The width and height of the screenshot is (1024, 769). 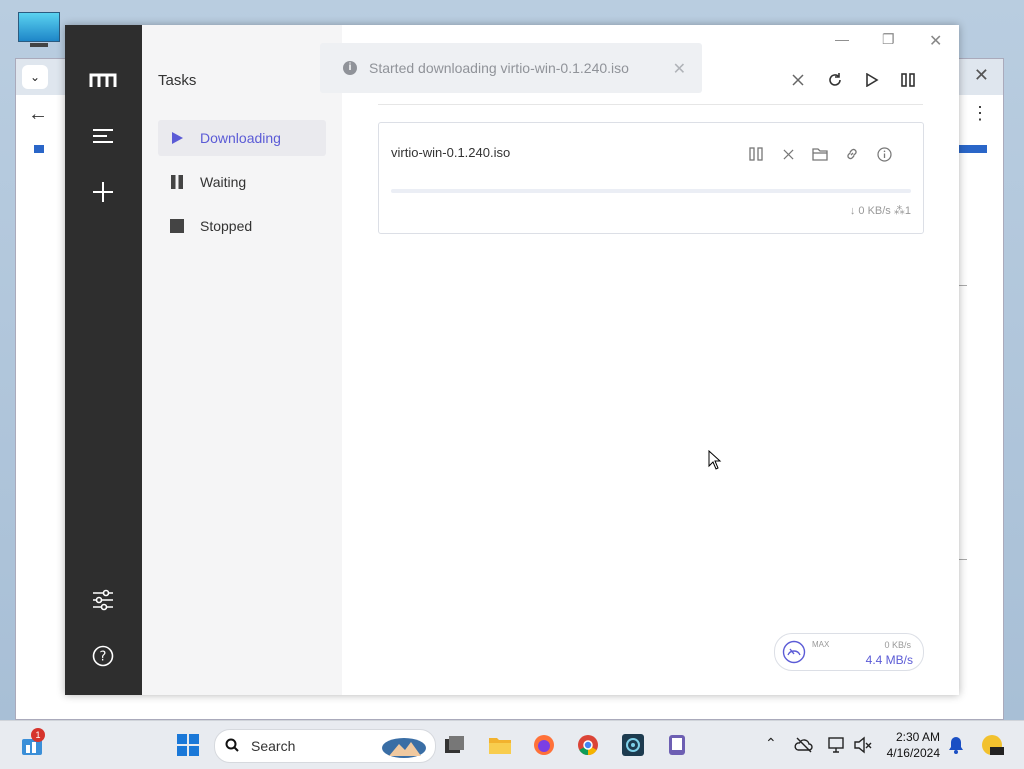 I want to click on task-pause-icon, so click(x=756, y=154).